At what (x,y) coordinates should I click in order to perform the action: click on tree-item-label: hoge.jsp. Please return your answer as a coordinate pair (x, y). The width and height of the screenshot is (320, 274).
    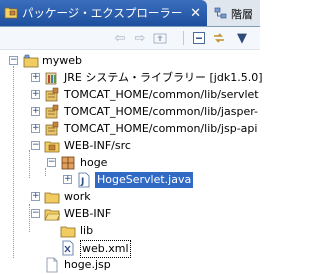
    Looking at the image, I should click on (87, 264).